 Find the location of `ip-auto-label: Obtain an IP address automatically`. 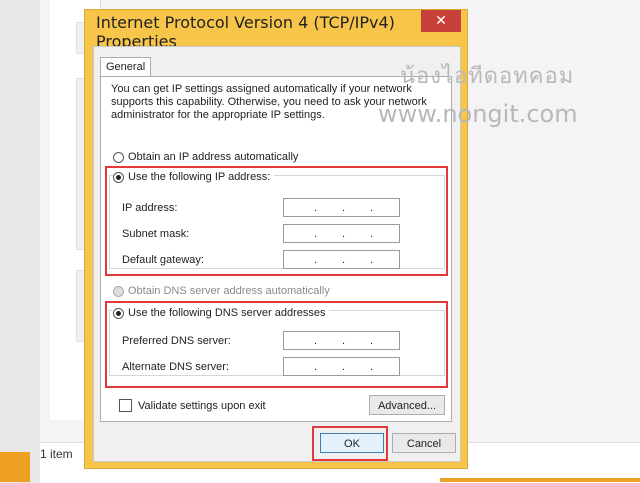

ip-auto-label: Obtain an IP address automatically is located at coordinates (213, 157).